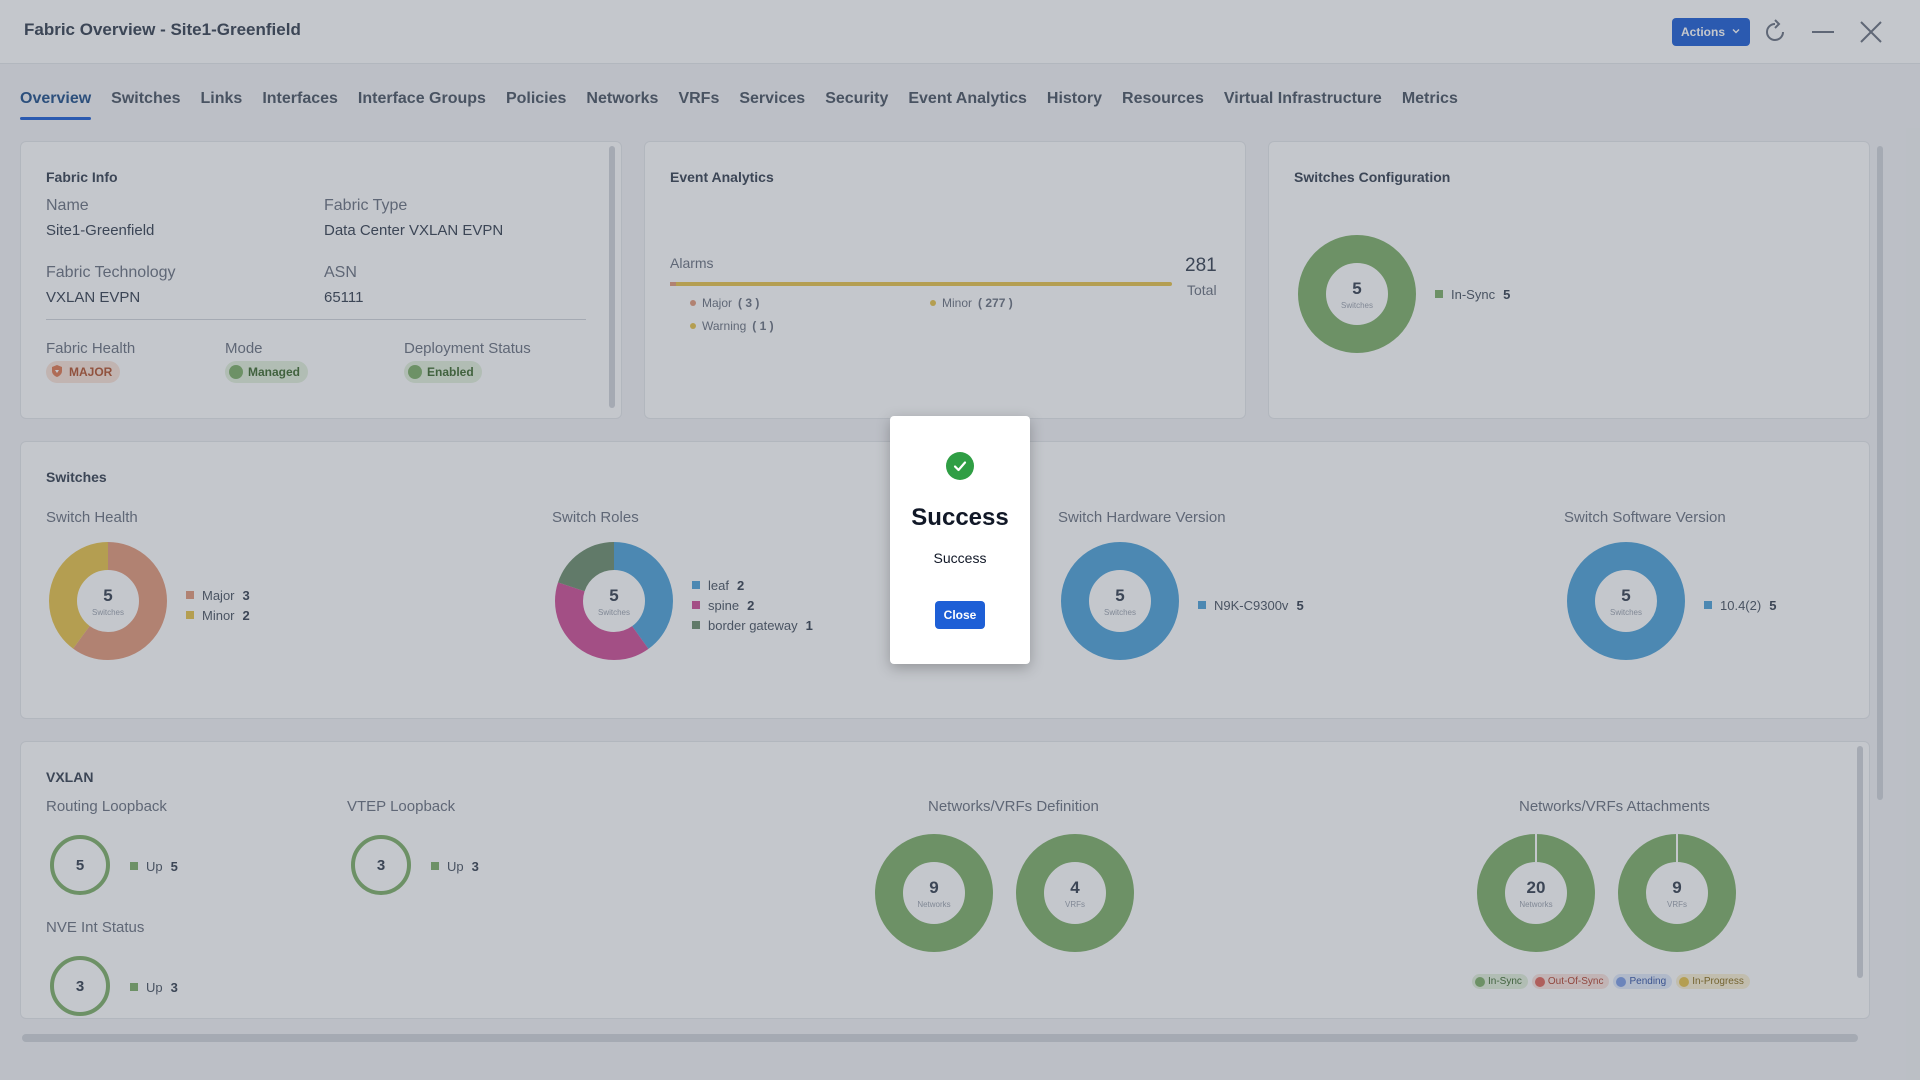 The height and width of the screenshot is (1080, 1920). What do you see at coordinates (960, 517) in the screenshot?
I see `dialog-title: Success` at bounding box center [960, 517].